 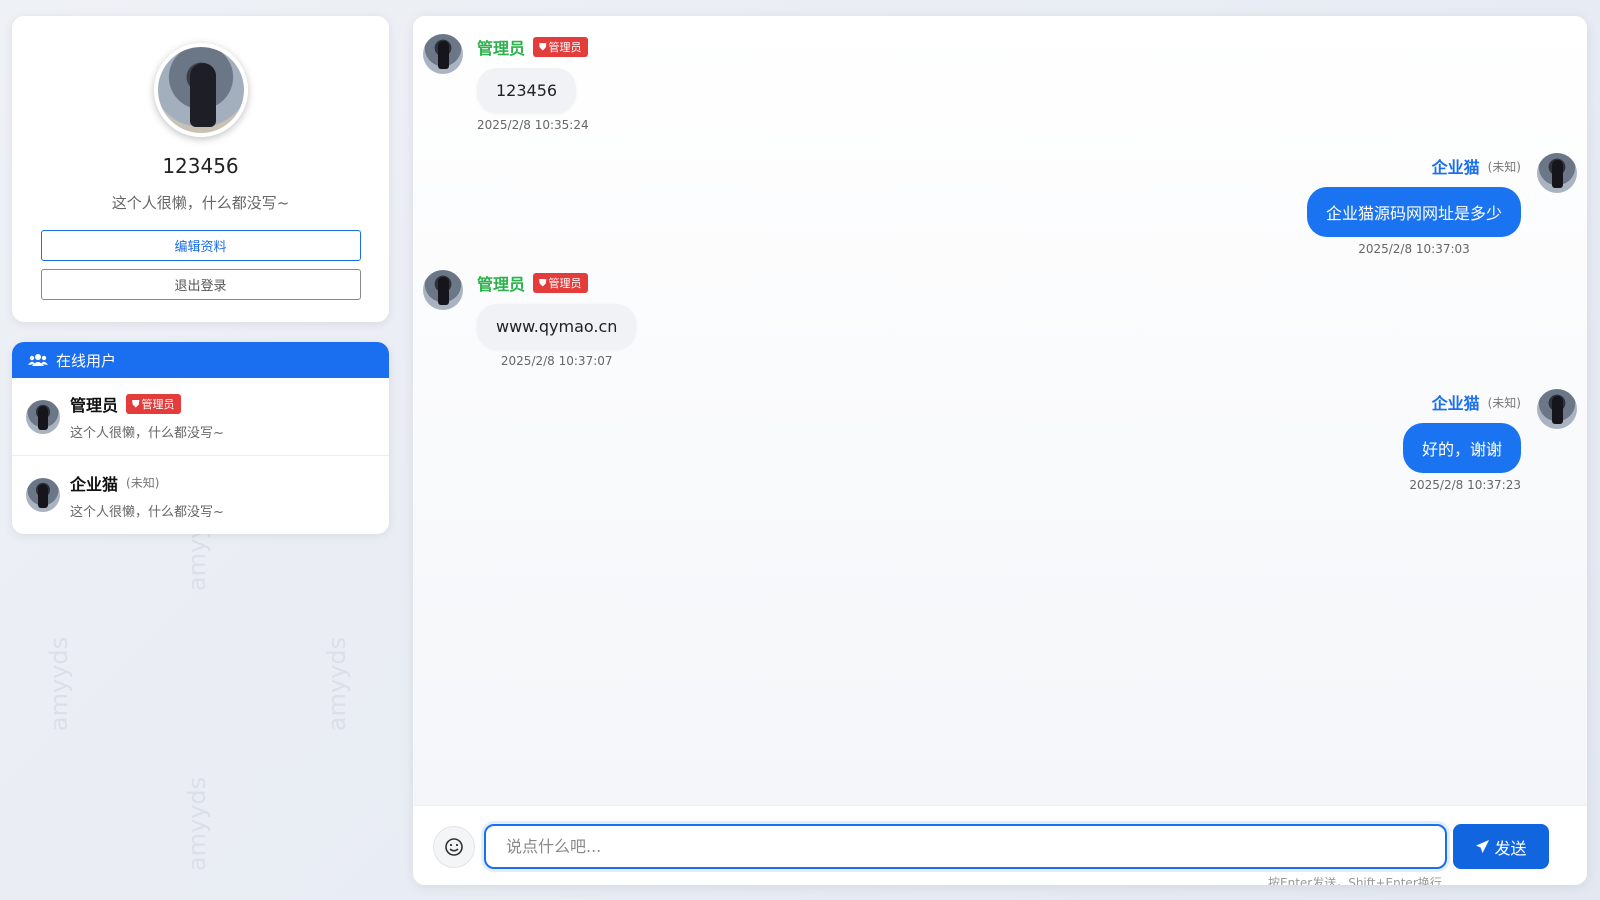 I want to click on profile-bio: 这个人很懒，什么都没写~, so click(x=200, y=203).